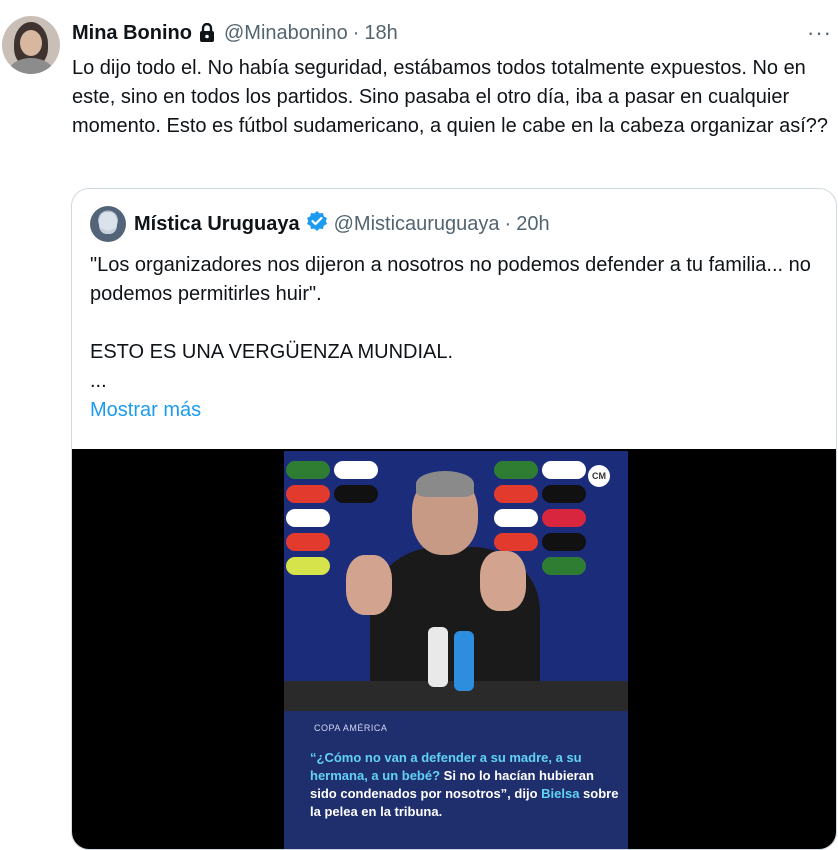  What do you see at coordinates (380, 33) in the screenshot?
I see `tweet-time: 18h` at bounding box center [380, 33].